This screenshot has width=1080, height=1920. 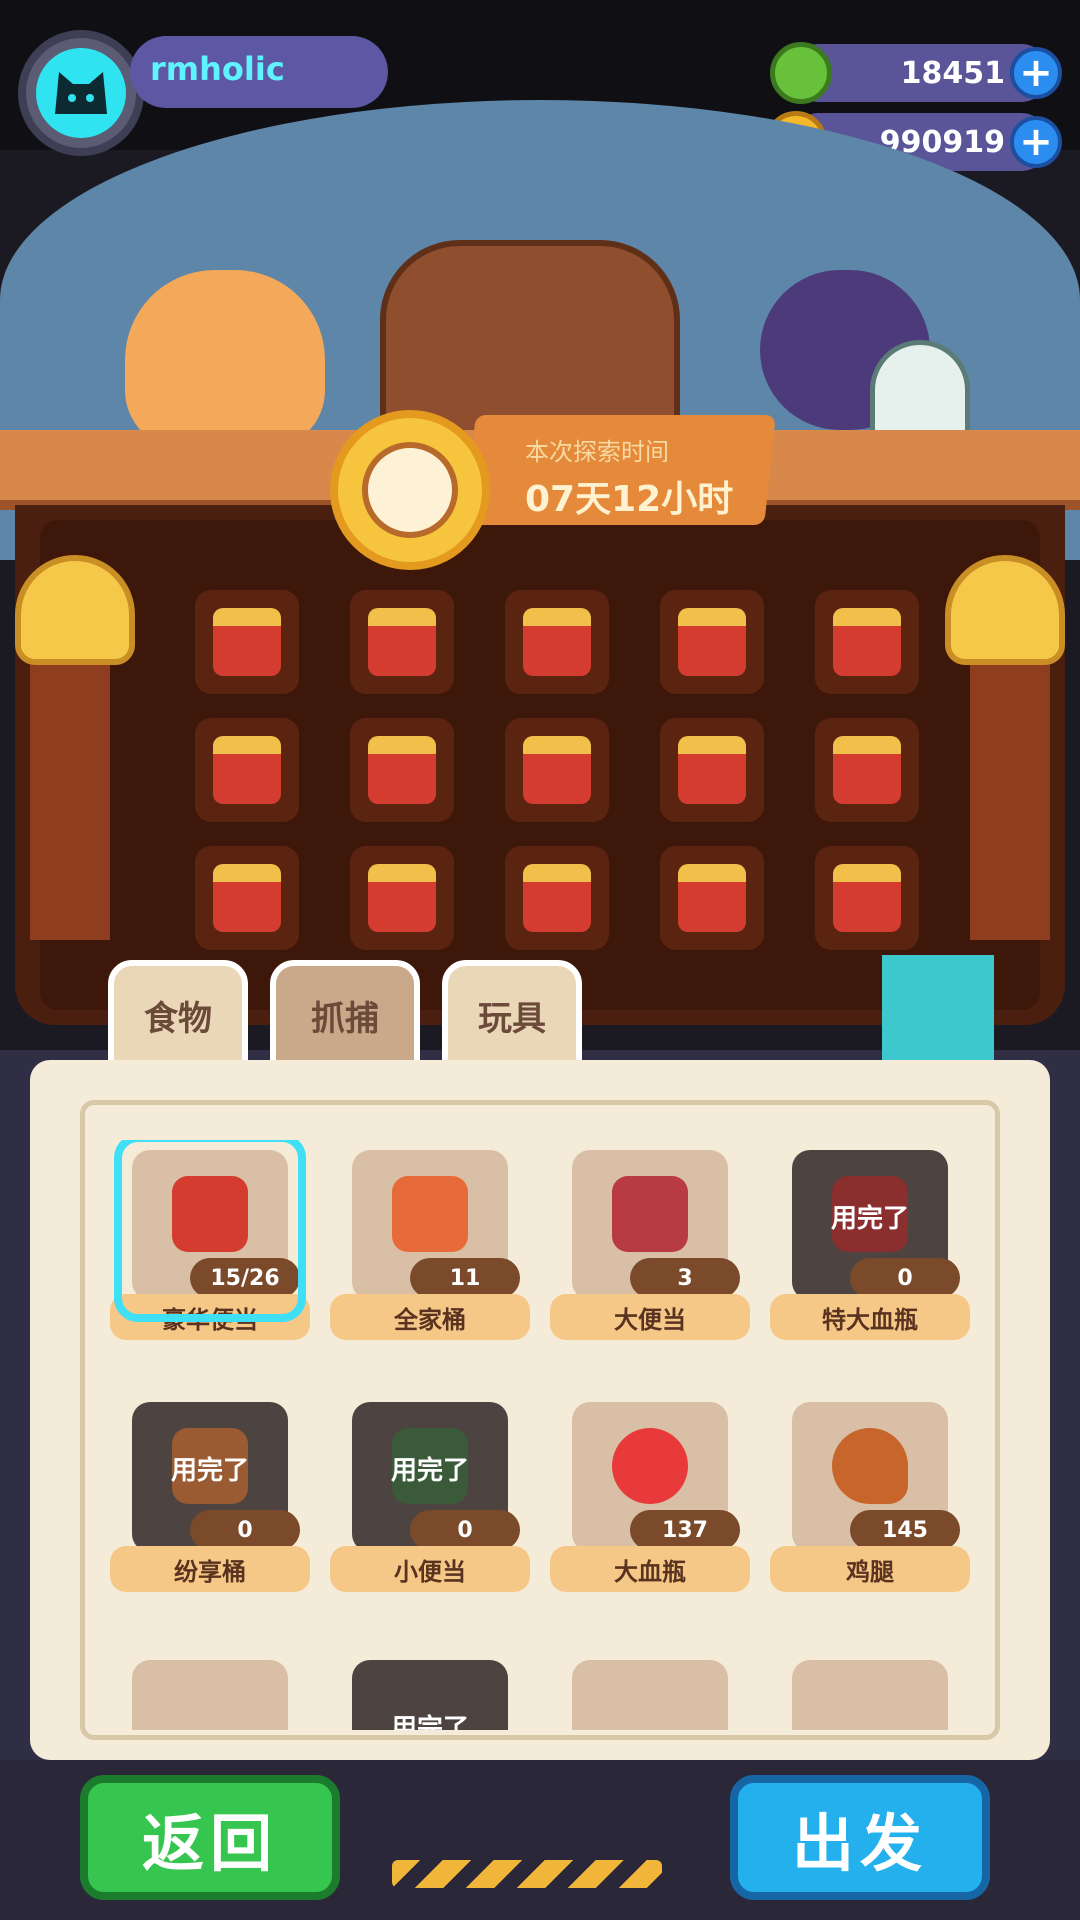 What do you see at coordinates (210, 1492) in the screenshot?
I see `item-card: 用完了 0 纷享桶` at bounding box center [210, 1492].